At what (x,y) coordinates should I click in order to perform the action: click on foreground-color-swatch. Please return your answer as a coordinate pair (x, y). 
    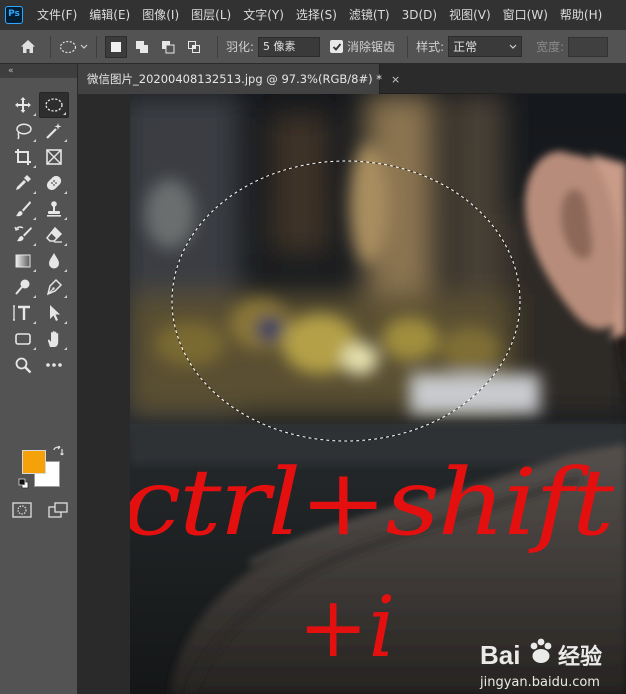
    Looking at the image, I should click on (34, 462).